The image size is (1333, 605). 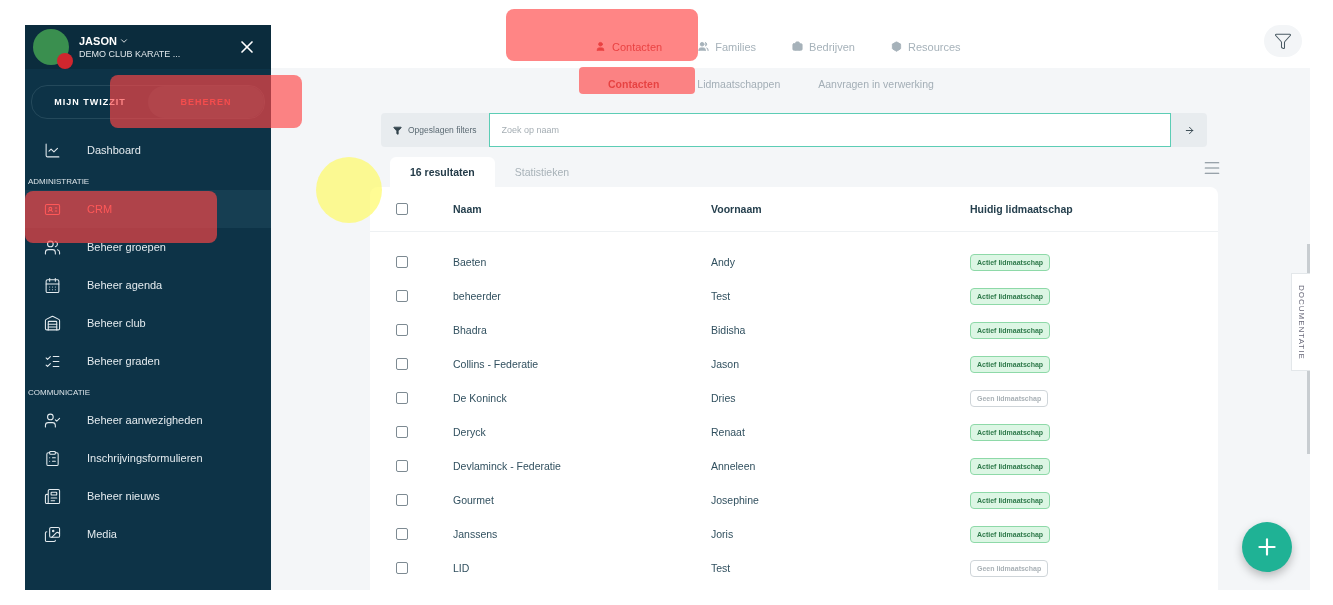 I want to click on table-cell-text: Devlaminck - Federatie, so click(x=507, y=466).